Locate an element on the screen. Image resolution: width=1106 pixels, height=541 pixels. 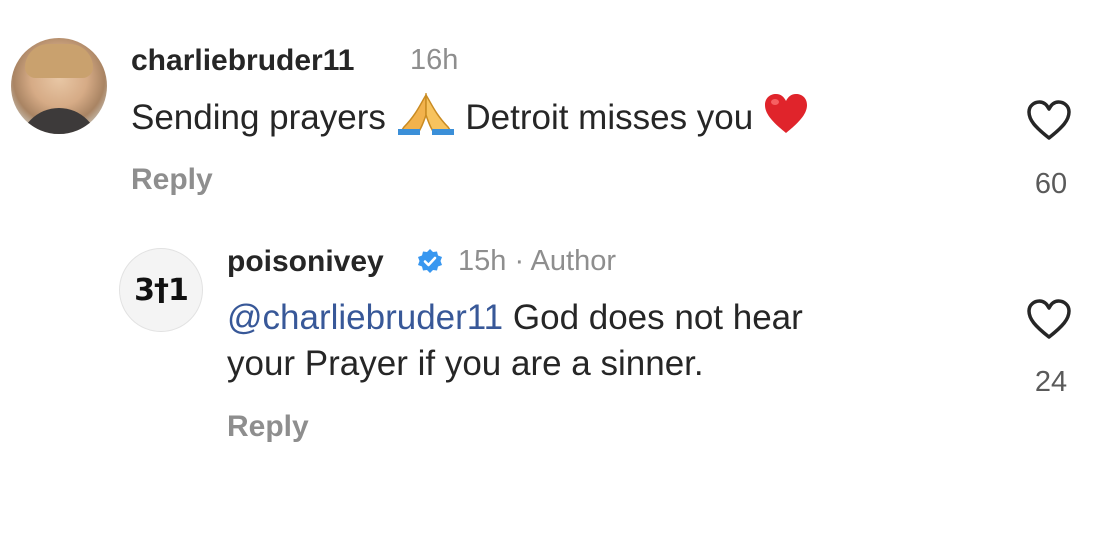
avatar-logo-text: 3†1 is located at coordinates (161, 290).